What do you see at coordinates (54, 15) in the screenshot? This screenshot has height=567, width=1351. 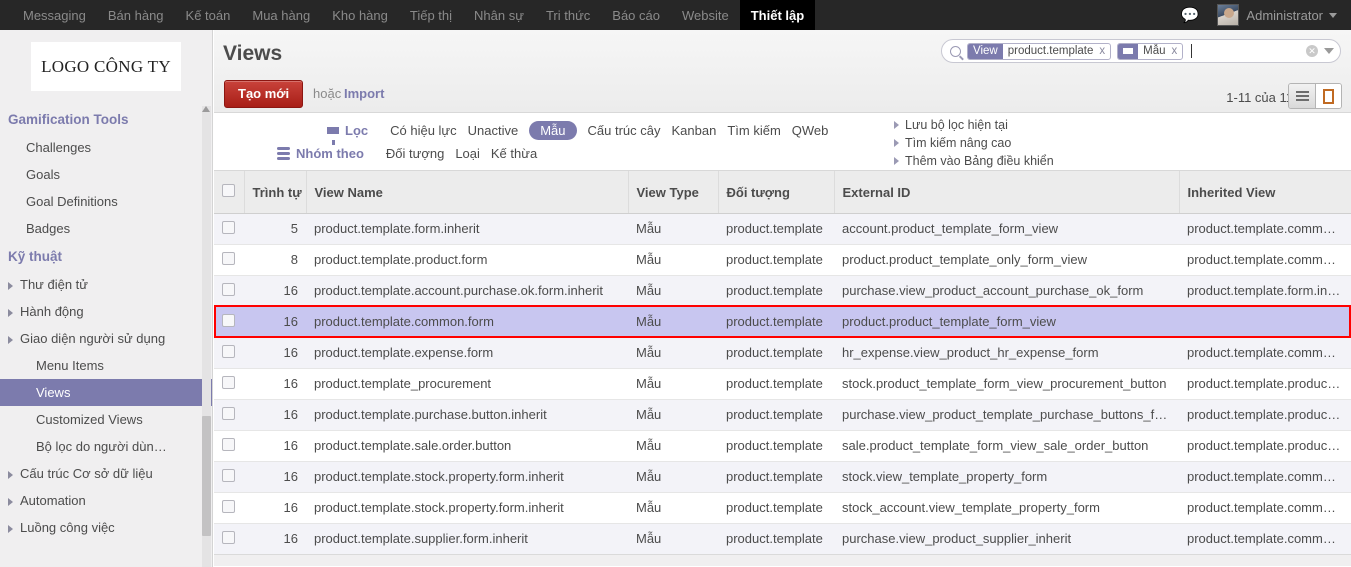 I see `top-menu-item: Messaging` at bounding box center [54, 15].